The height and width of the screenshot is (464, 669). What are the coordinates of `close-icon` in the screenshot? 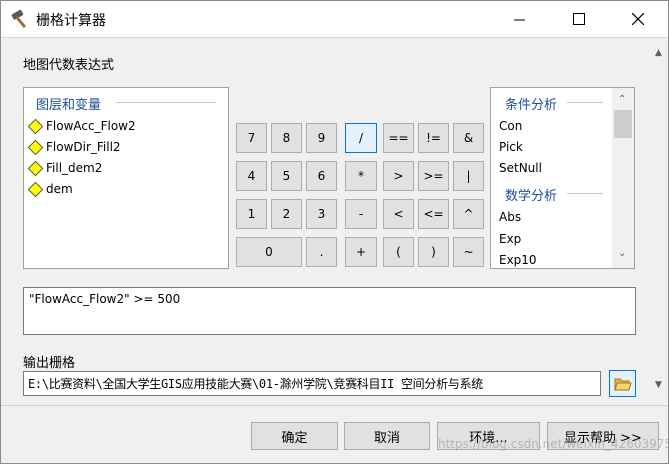 It's located at (638, 19).